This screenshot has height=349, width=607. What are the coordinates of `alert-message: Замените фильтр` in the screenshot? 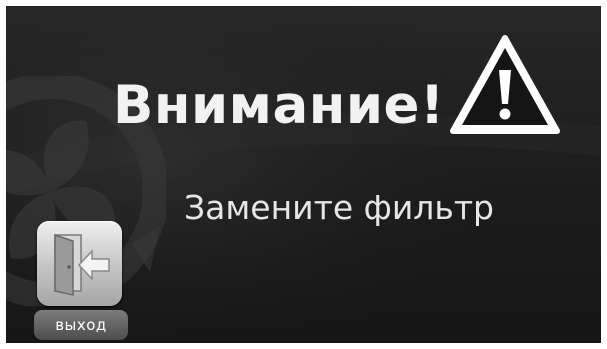 It's located at (339, 207).